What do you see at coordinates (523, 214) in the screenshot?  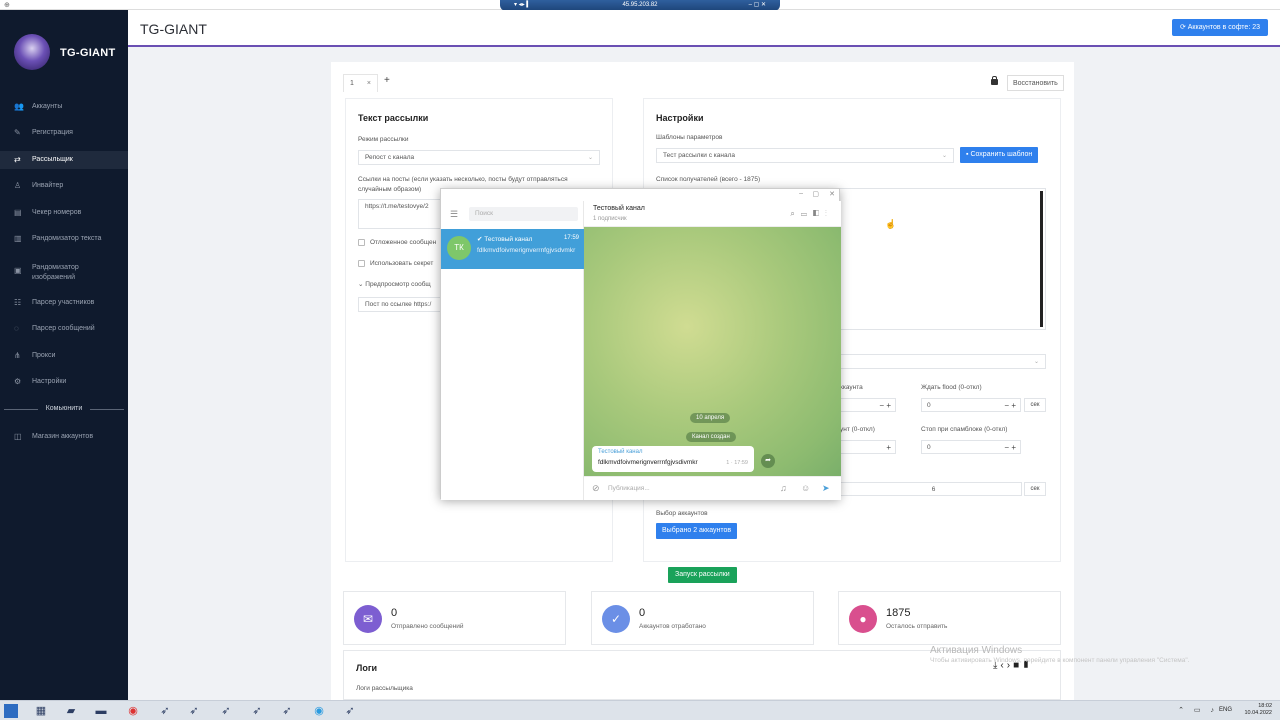 I see `telegram-search-input: Поиск` at bounding box center [523, 214].